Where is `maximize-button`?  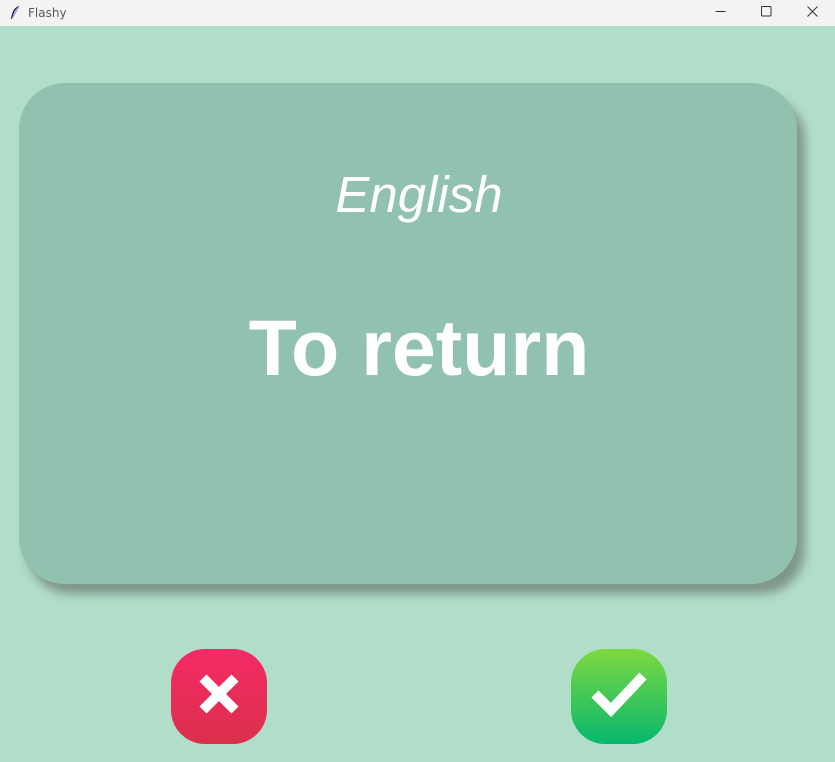 maximize-button is located at coordinates (766, 13).